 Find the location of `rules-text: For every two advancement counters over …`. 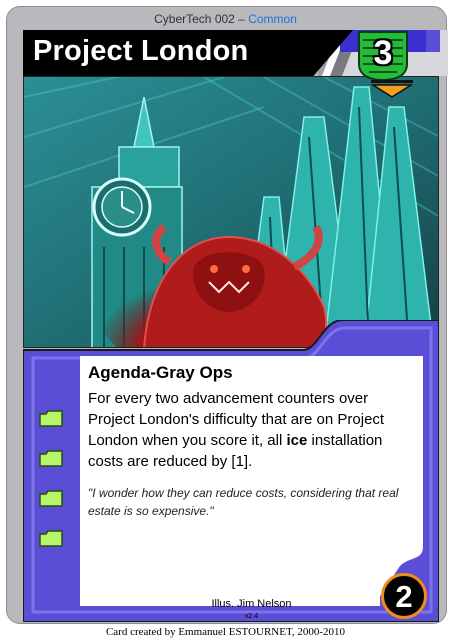

rules-text: For every two advancement counters over … is located at coordinates (251, 430).